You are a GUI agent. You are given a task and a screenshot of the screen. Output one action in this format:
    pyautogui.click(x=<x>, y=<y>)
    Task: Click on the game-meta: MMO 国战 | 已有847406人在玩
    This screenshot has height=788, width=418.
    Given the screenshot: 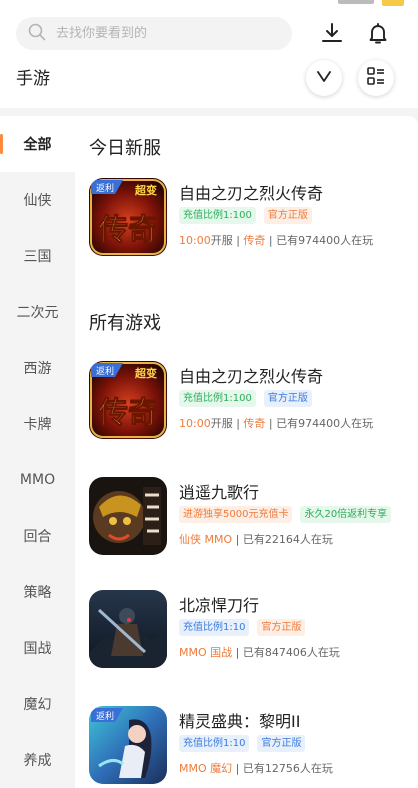 What is the action you would take?
    pyautogui.click(x=259, y=652)
    